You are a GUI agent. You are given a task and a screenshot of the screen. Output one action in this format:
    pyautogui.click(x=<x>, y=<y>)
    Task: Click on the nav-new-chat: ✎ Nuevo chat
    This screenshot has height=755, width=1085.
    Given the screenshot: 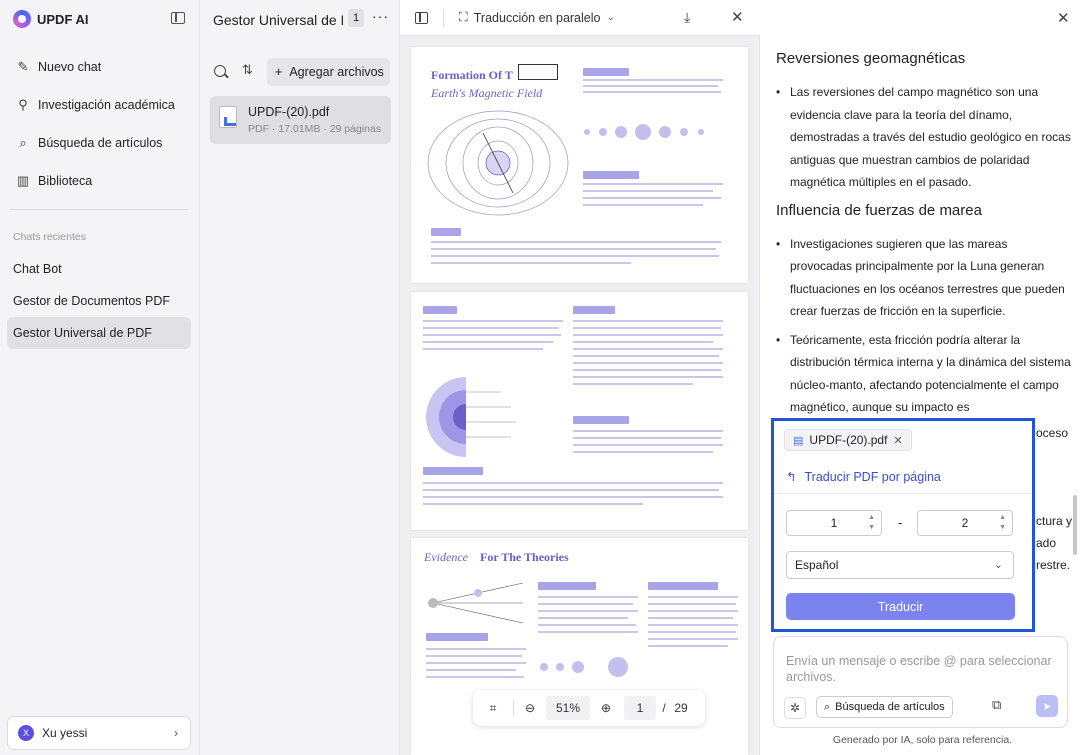 What is the action you would take?
    pyautogui.click(x=99, y=67)
    